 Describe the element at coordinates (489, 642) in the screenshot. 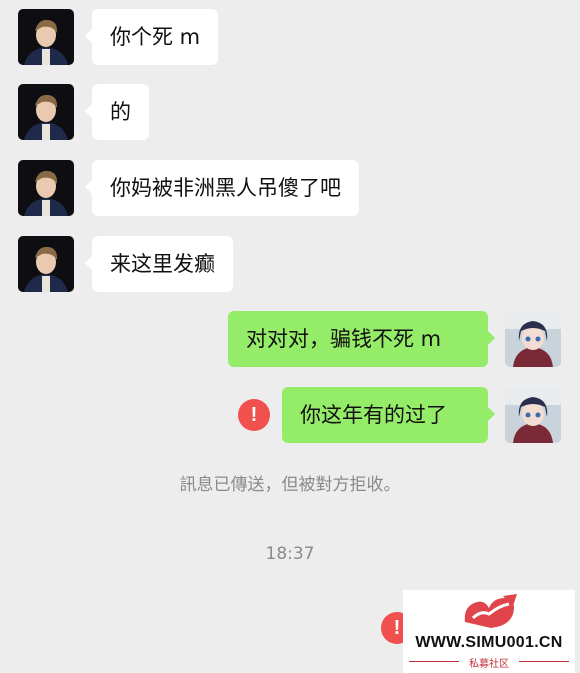

I see `watermark-site: WWW.SIMU001.CN` at that location.